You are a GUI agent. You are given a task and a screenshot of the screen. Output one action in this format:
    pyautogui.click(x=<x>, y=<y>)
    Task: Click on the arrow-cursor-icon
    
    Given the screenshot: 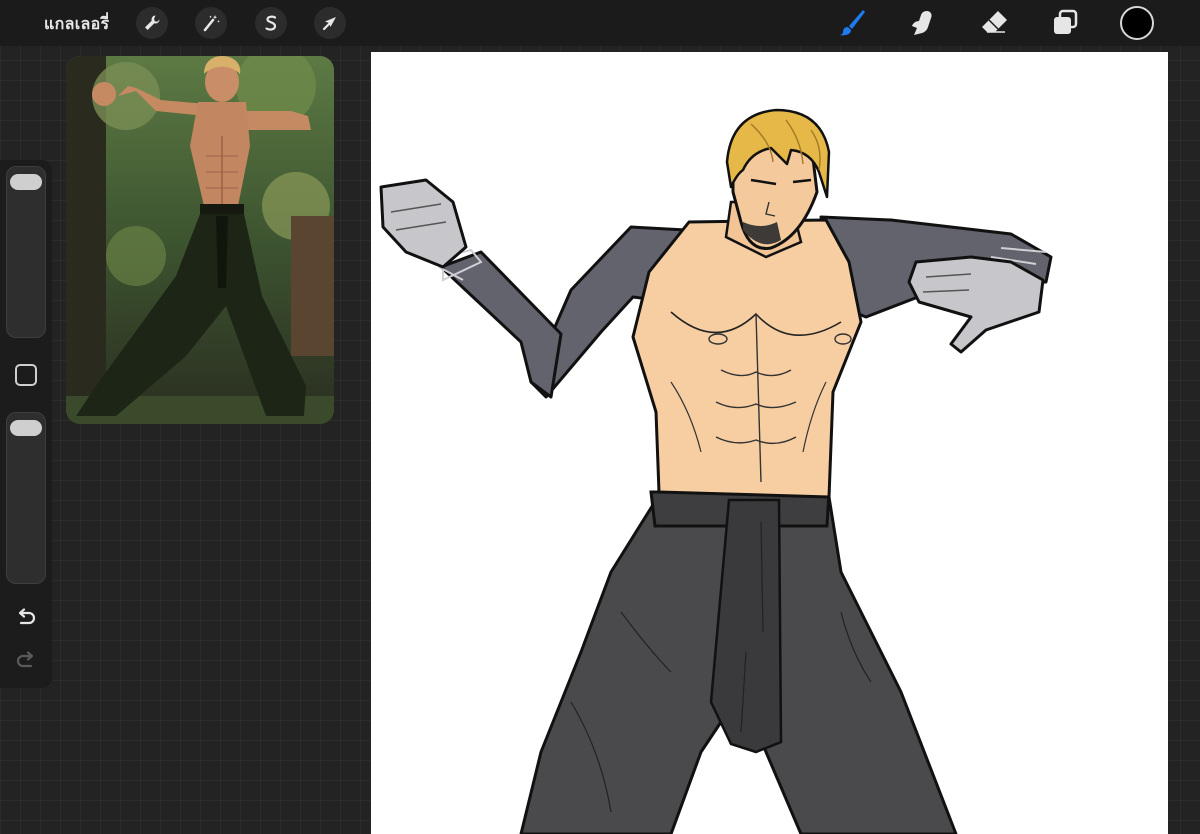 What is the action you would take?
    pyautogui.click(x=329, y=24)
    